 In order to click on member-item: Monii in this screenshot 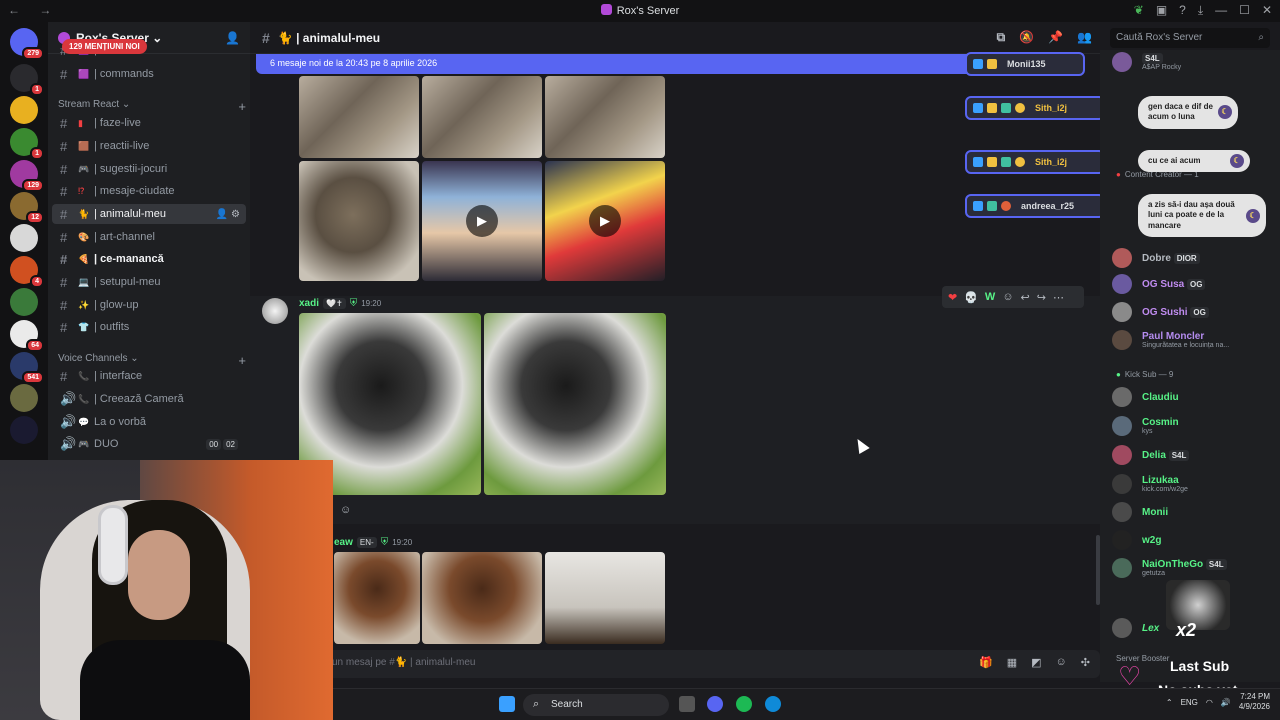, I will do `click(1196, 512)`.